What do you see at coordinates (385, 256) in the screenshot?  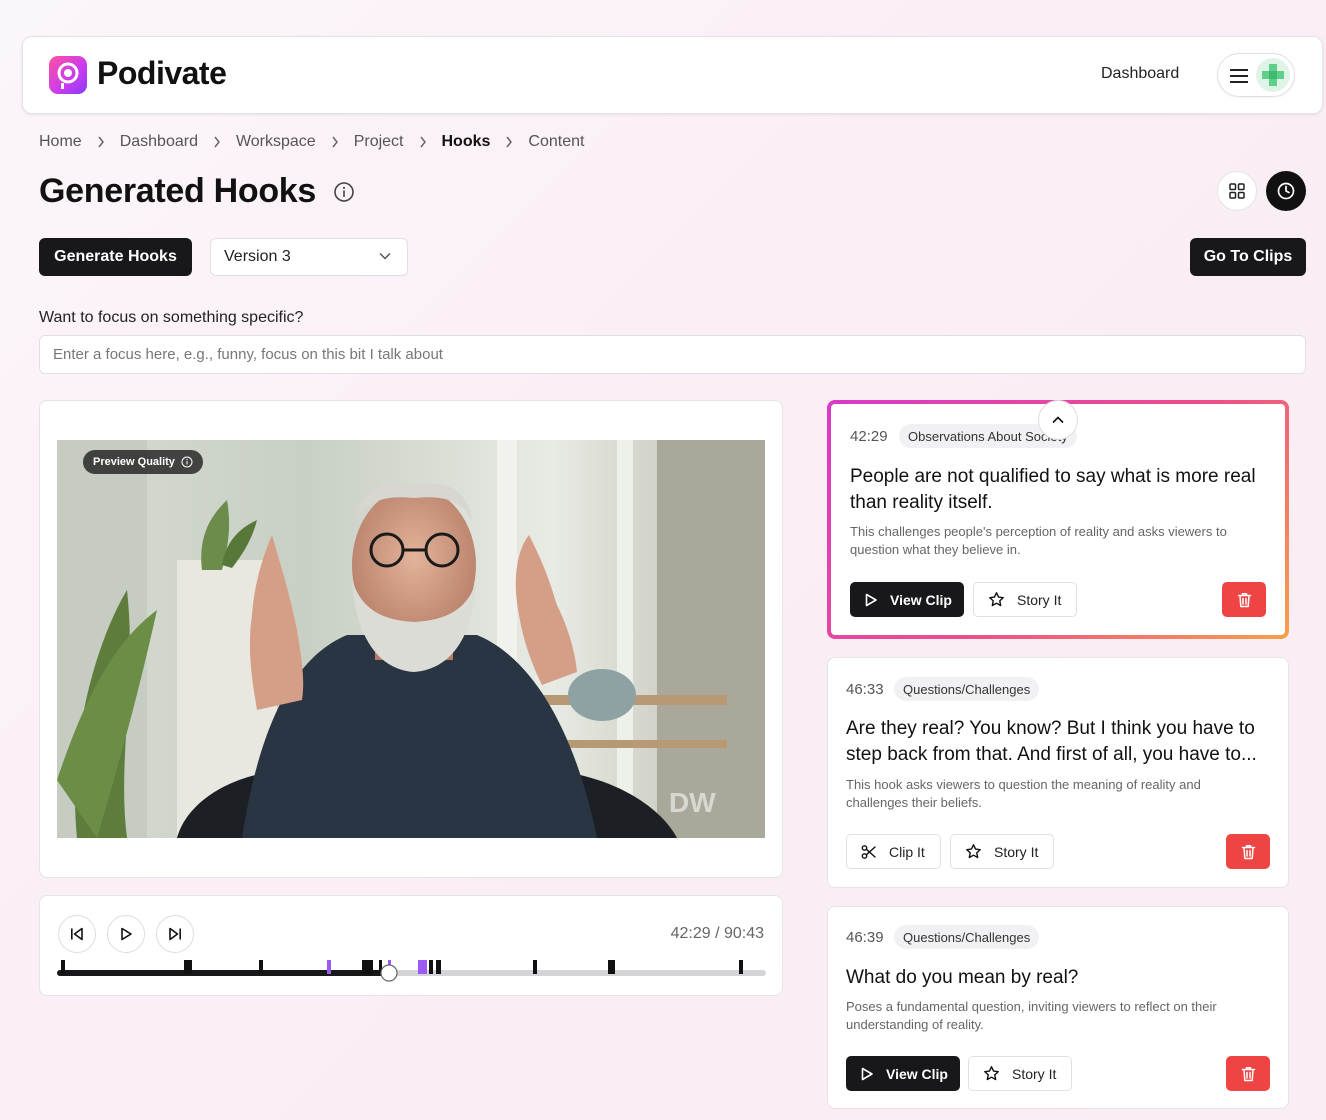 I see `chevron-down-icon` at bounding box center [385, 256].